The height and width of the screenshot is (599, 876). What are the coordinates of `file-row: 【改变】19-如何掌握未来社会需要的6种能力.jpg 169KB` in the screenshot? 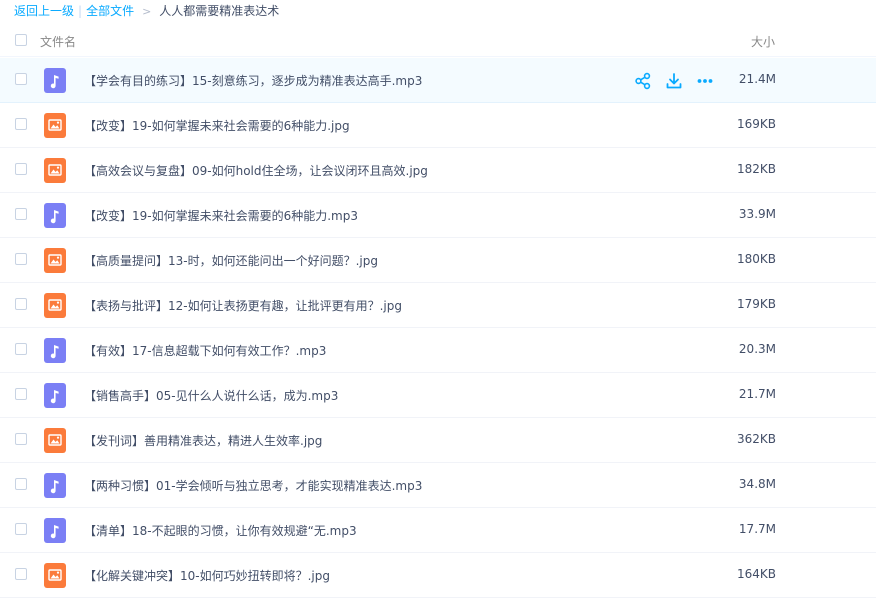 It's located at (438, 125).